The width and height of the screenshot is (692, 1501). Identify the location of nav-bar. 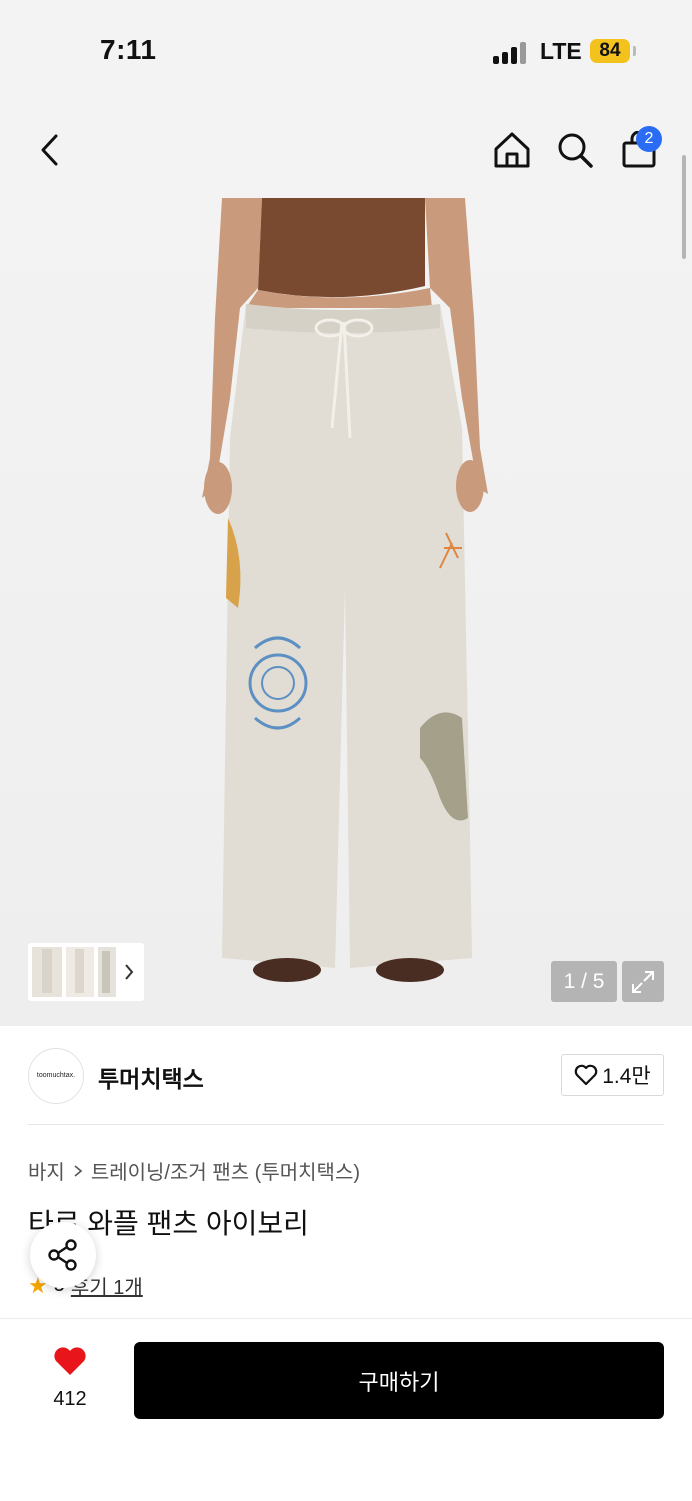
(346, 149).